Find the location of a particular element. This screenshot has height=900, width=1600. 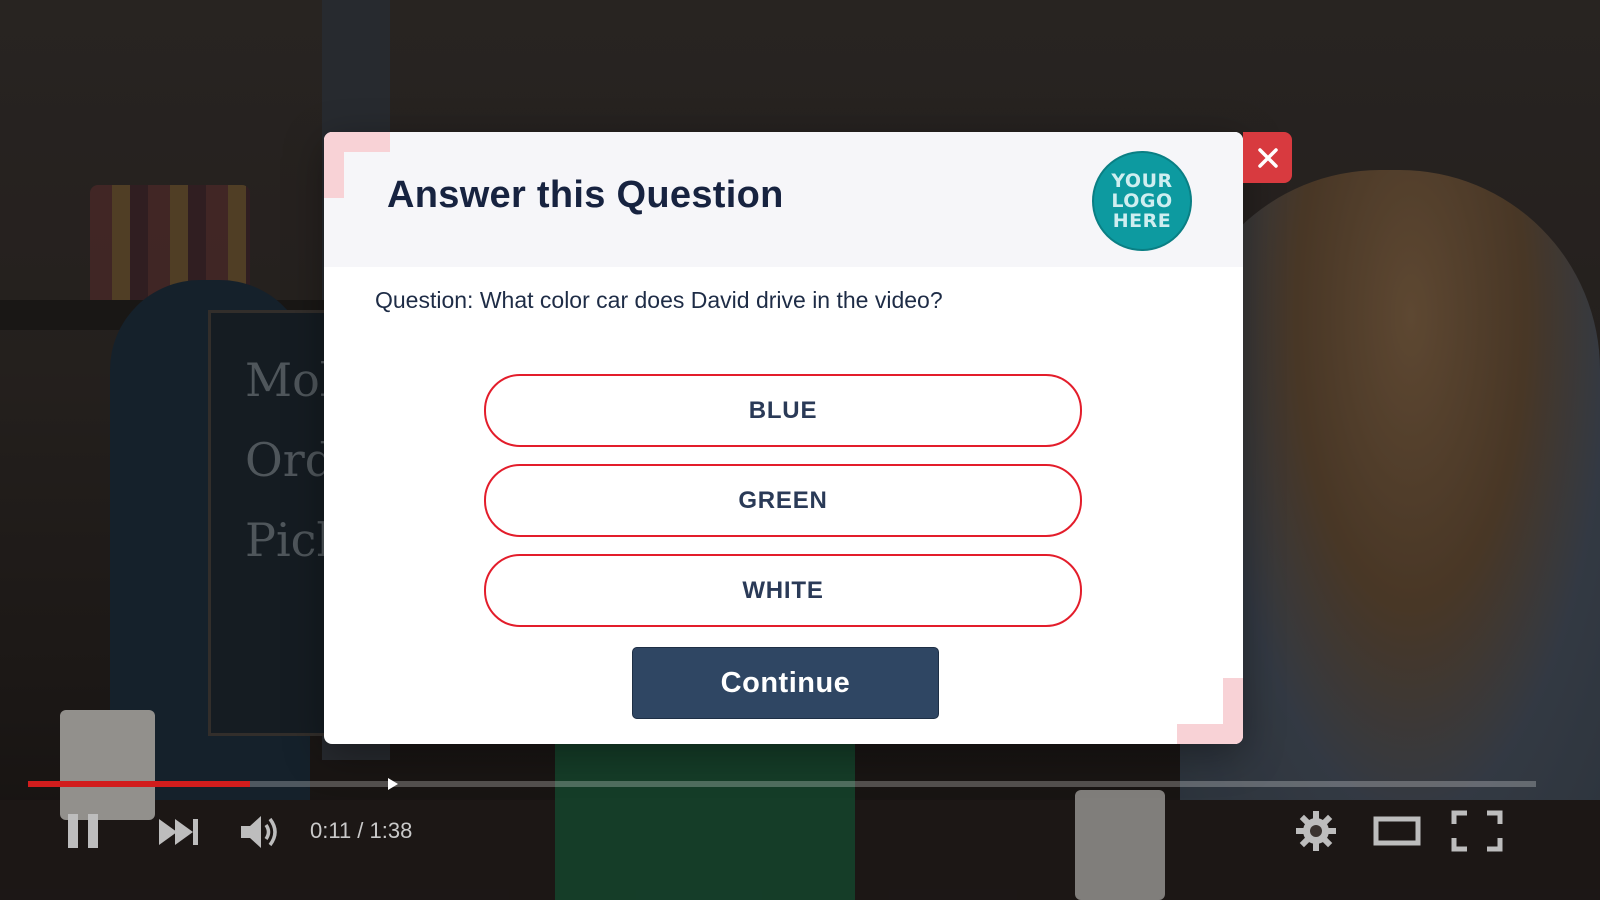

volume-button is located at coordinates (260, 832).